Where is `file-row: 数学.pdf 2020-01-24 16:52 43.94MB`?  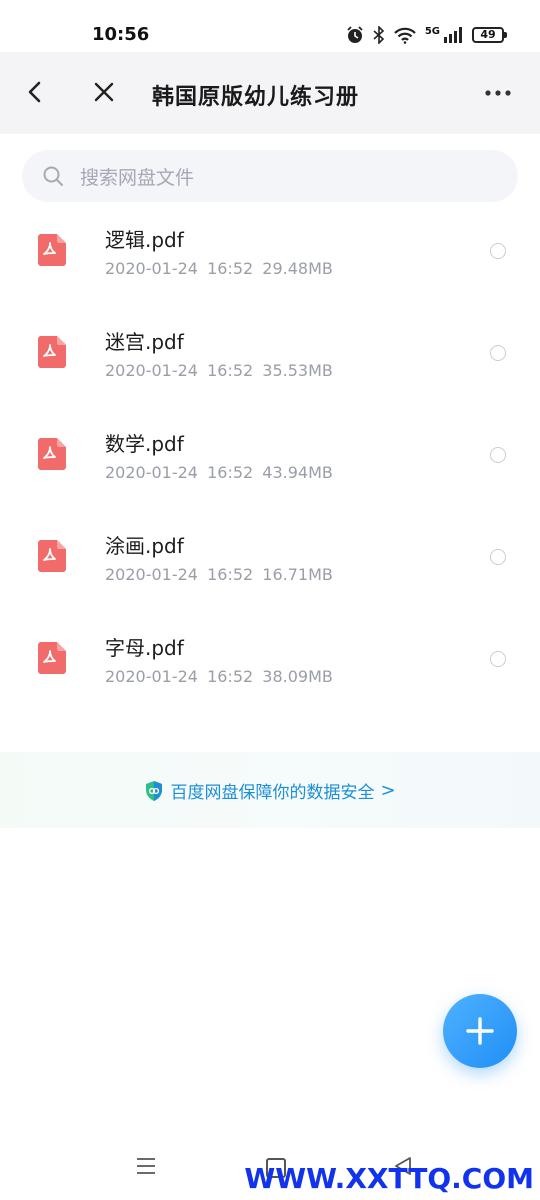
file-row: 数学.pdf 2020-01-24 16:52 43.94MB is located at coordinates (270, 467).